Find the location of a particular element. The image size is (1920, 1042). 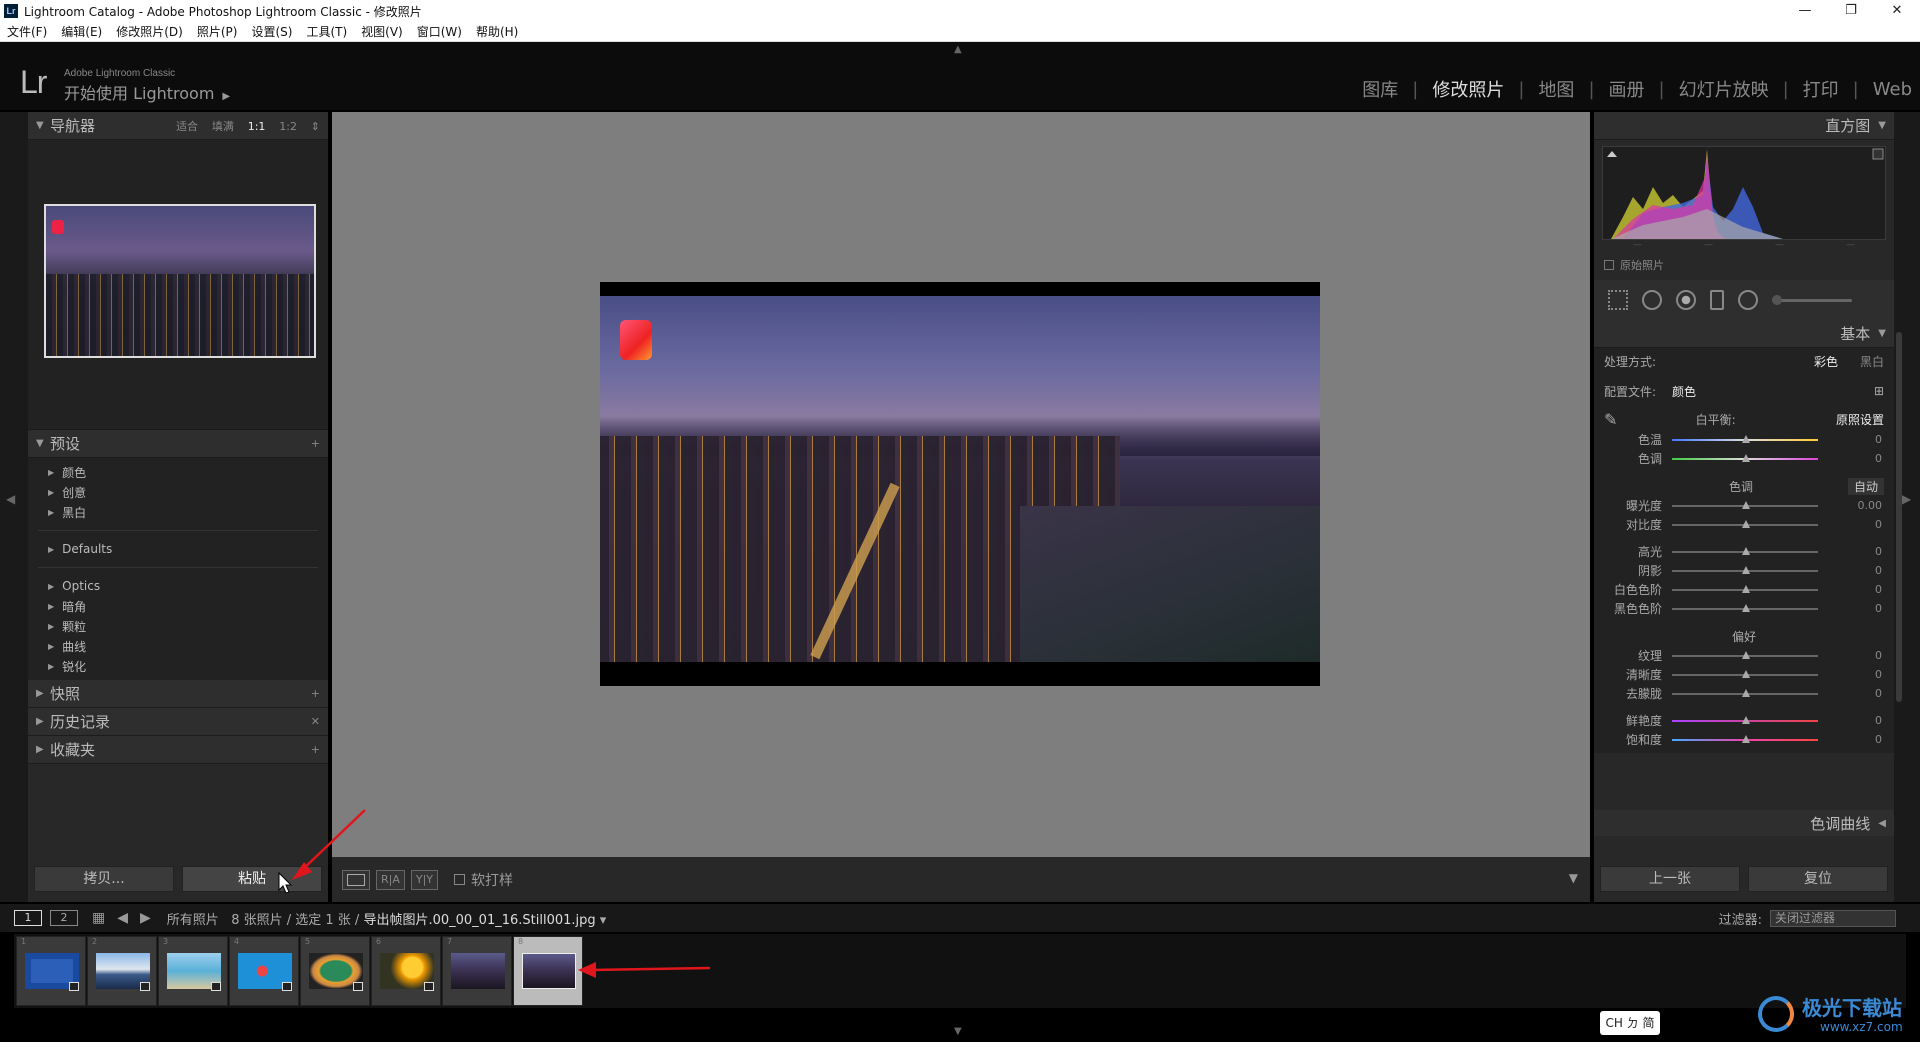

filmstrip-thumb: 7 is located at coordinates (477, 971).